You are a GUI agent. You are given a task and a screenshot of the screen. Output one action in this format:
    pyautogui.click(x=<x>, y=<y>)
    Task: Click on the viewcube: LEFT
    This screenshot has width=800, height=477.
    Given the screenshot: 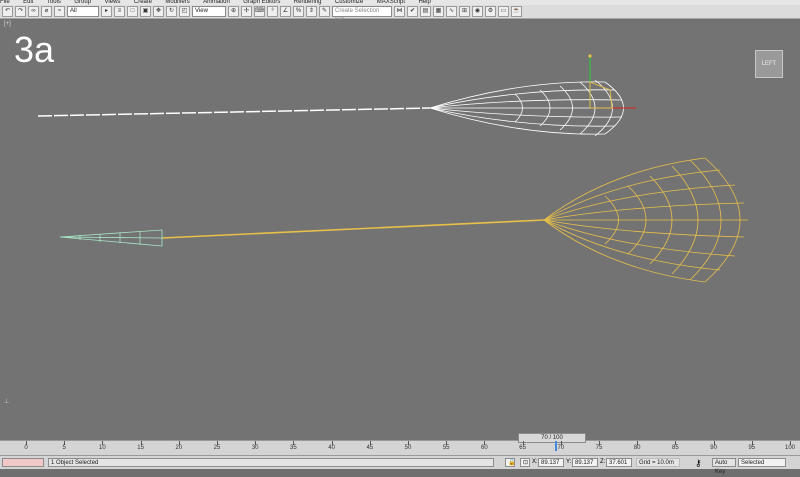 What is the action you would take?
    pyautogui.click(x=769, y=64)
    